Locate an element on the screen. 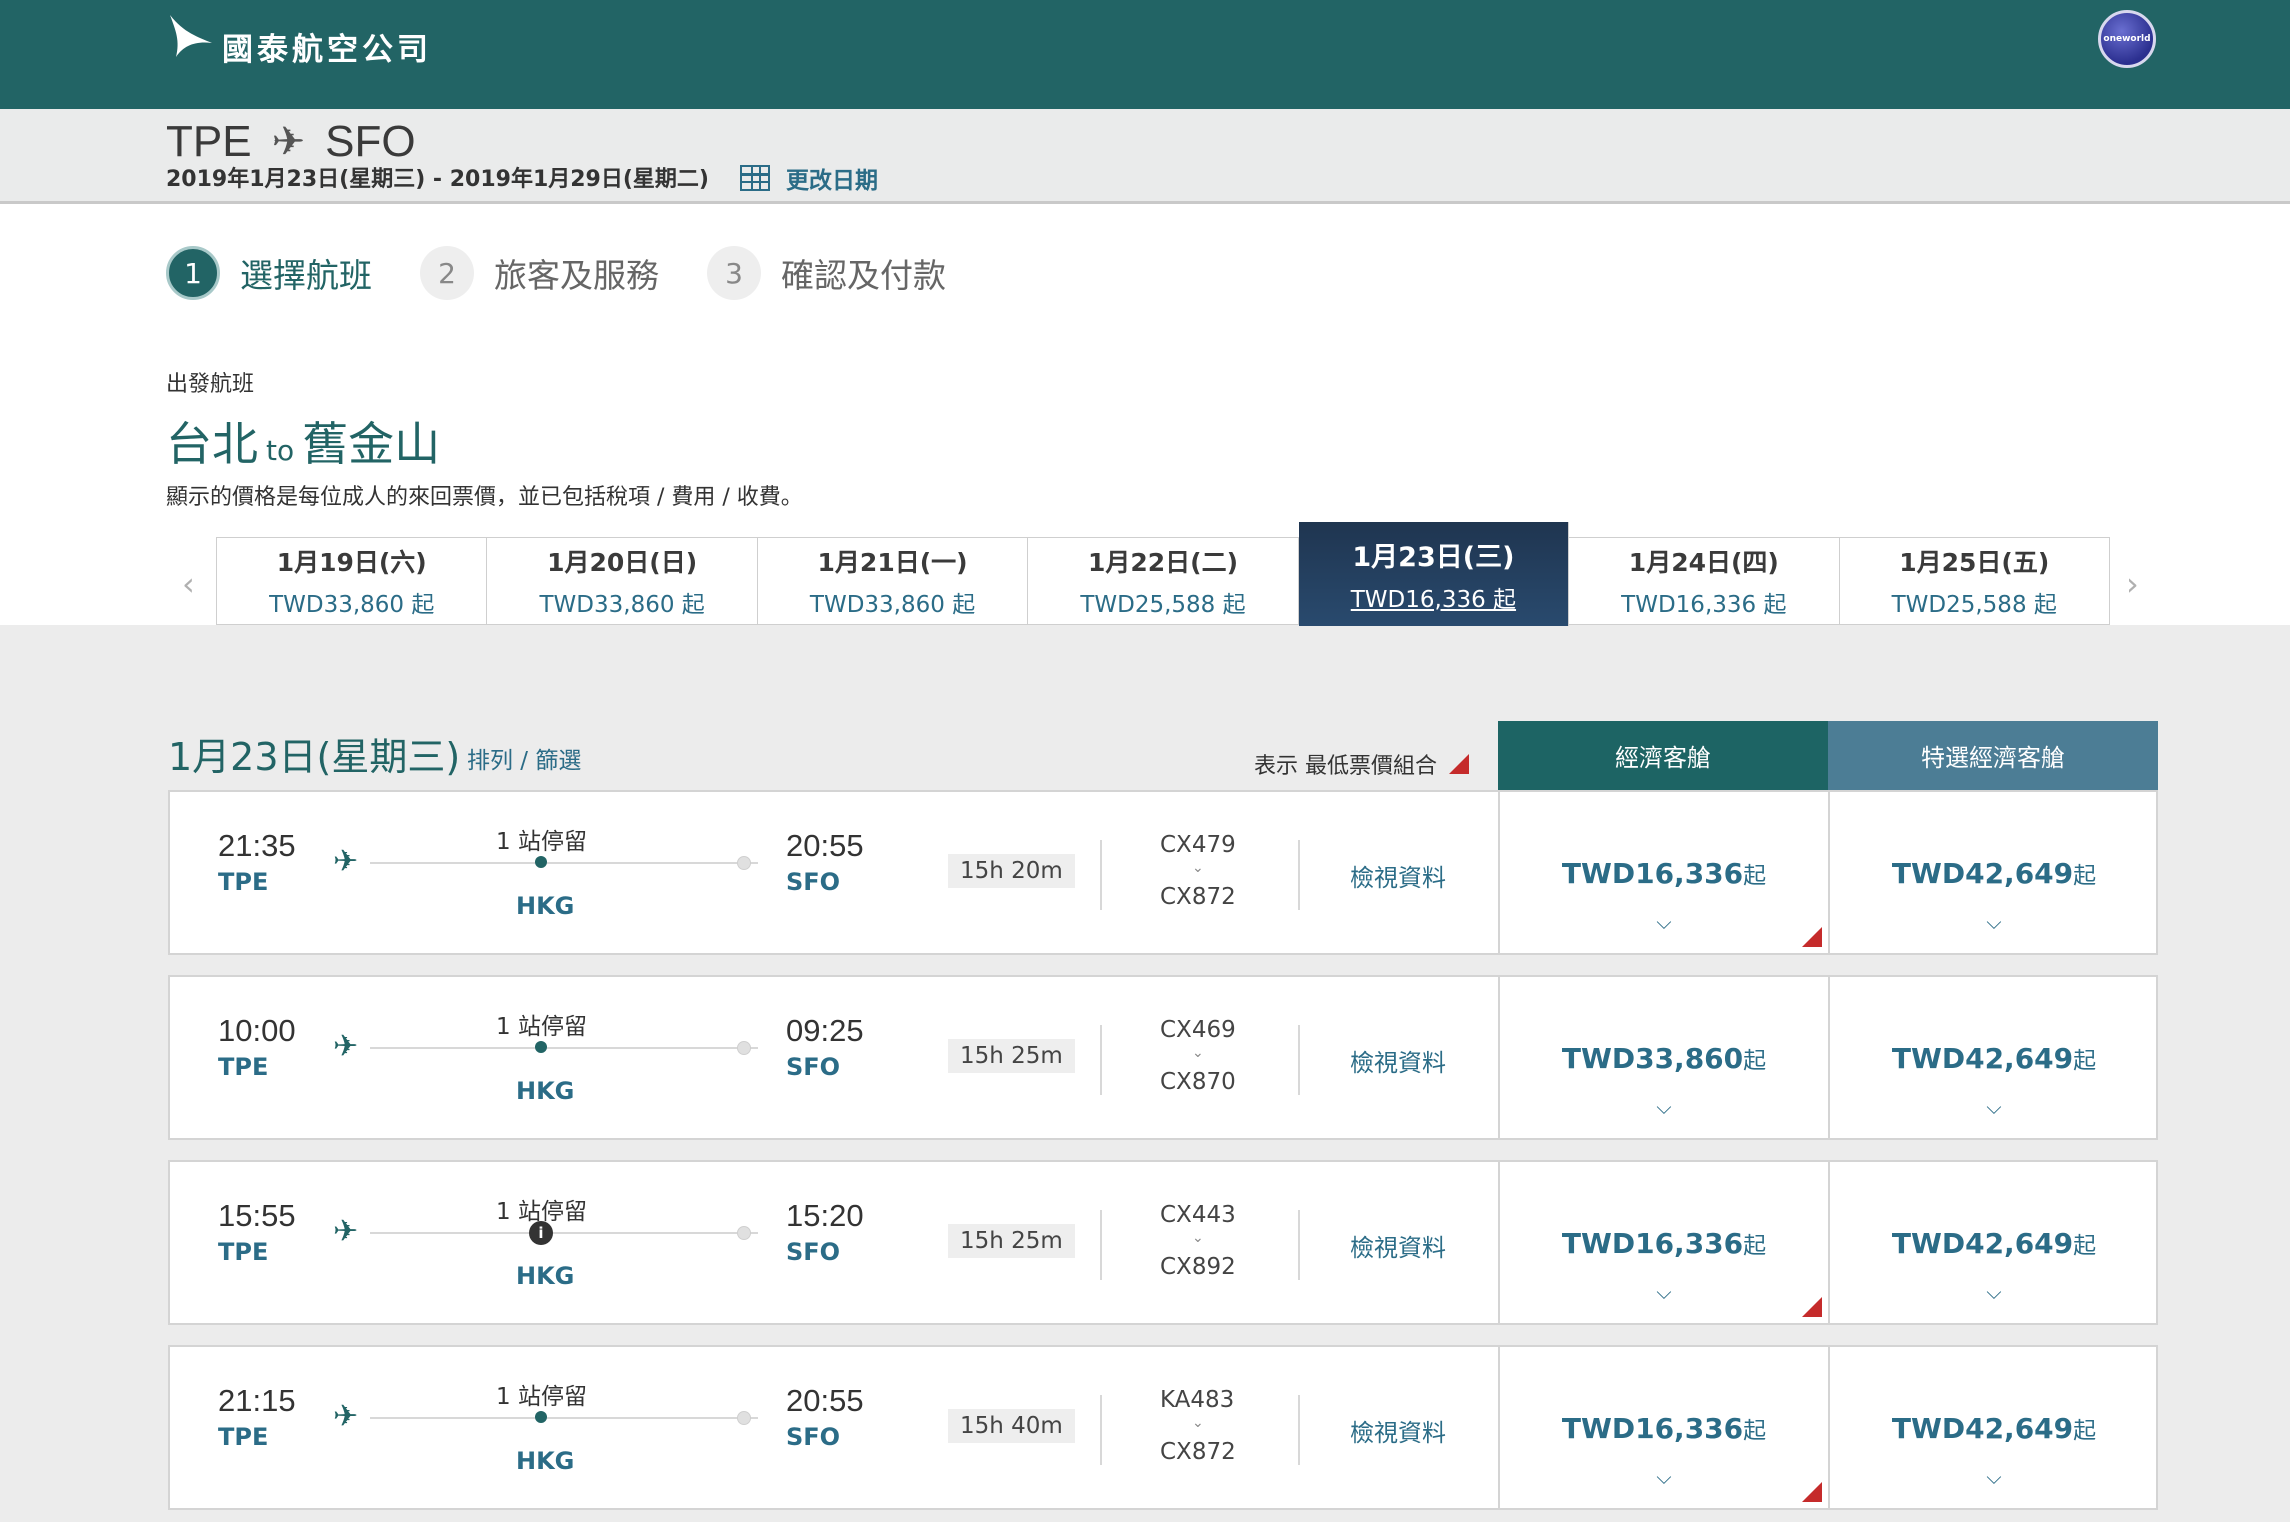  outbound-label: 出發航班 is located at coordinates (210, 384).